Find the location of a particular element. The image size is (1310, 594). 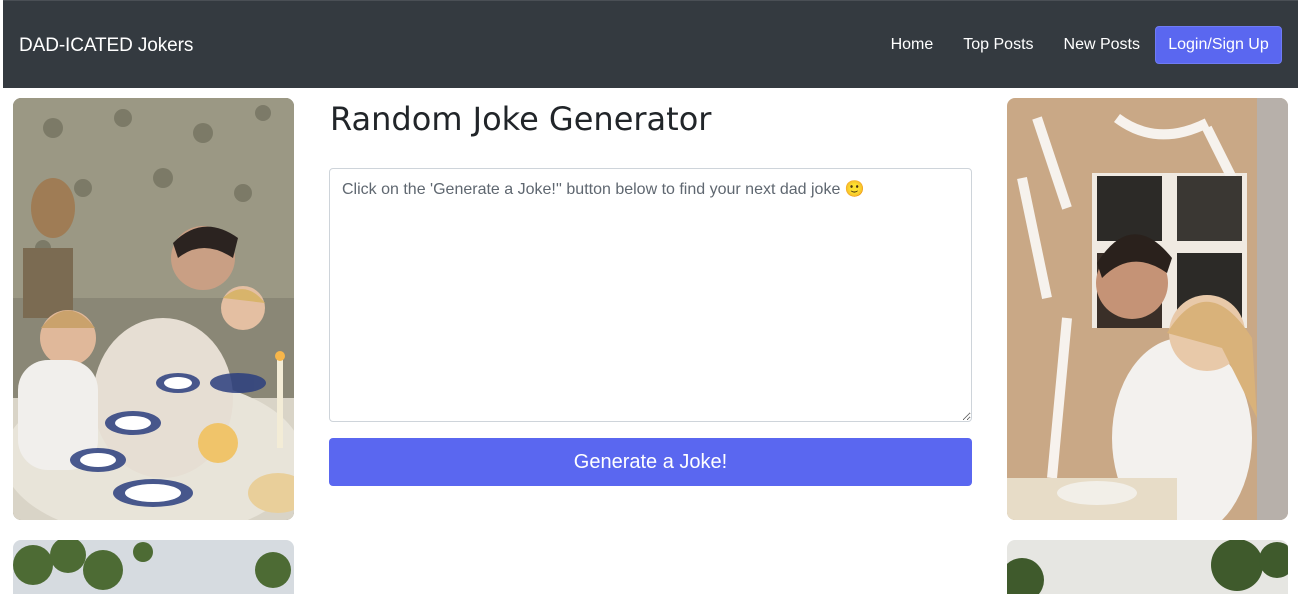

login-signup-button: Login/Sign Up is located at coordinates (1218, 45).